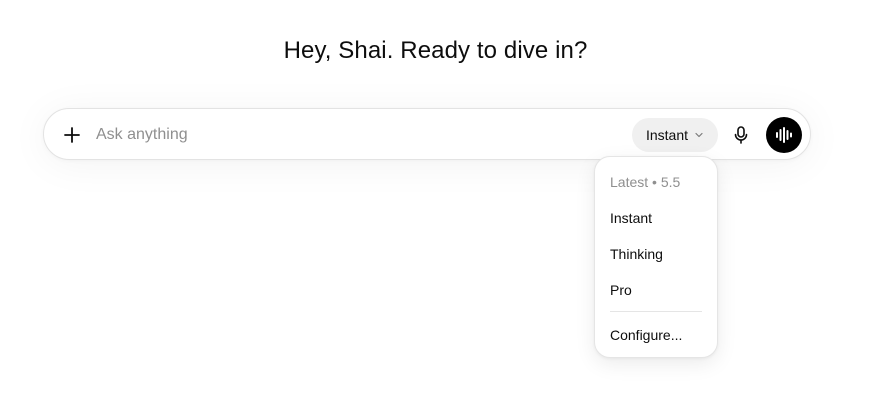  I want to click on menu-item-thinking: Thinking, so click(656, 254).